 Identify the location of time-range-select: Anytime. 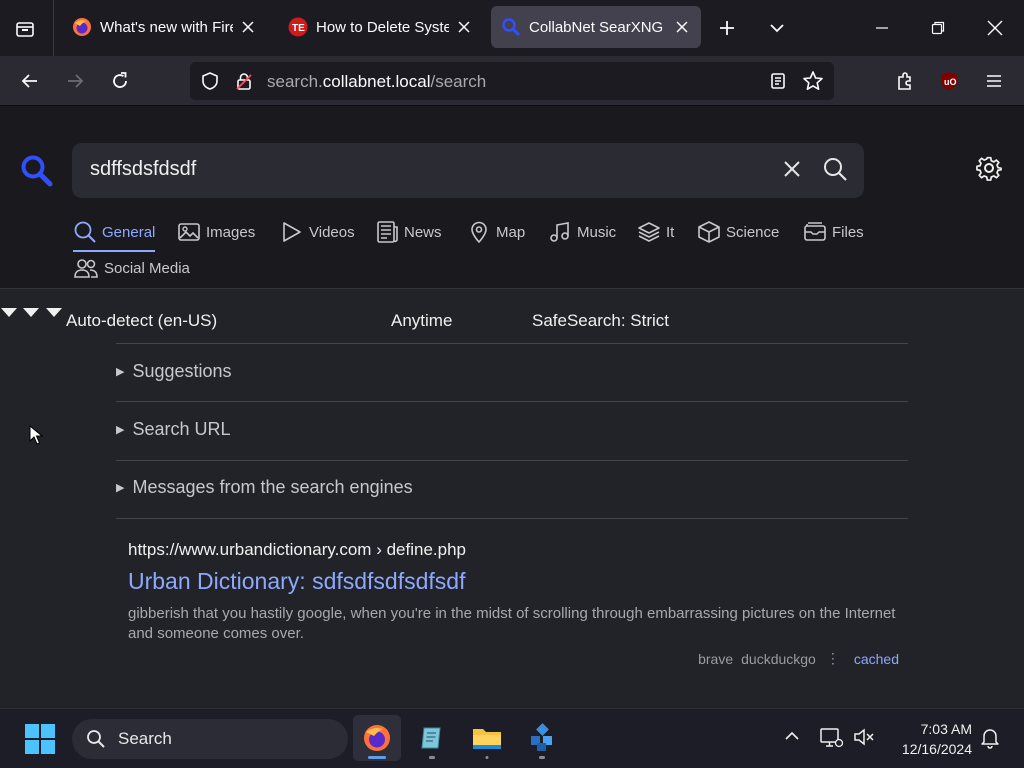
(421, 321).